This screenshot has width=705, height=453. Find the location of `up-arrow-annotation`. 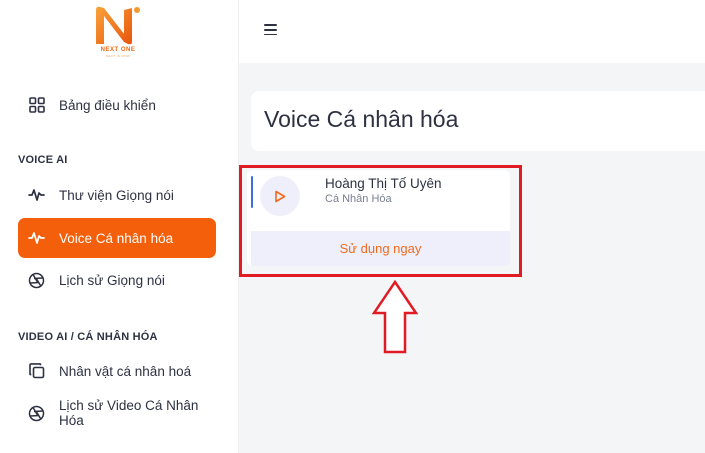

up-arrow-annotation is located at coordinates (395, 317).